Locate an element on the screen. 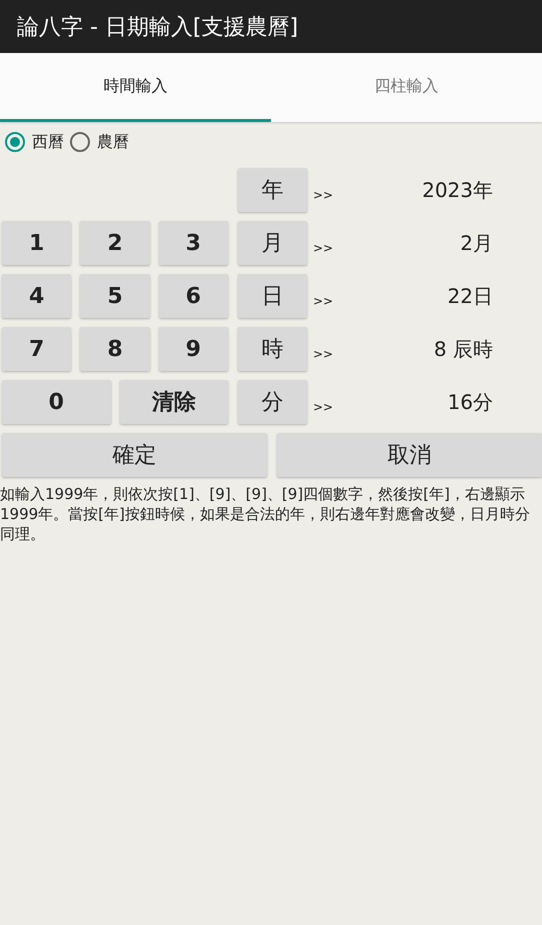  keypad-button: 5 is located at coordinates (115, 296).